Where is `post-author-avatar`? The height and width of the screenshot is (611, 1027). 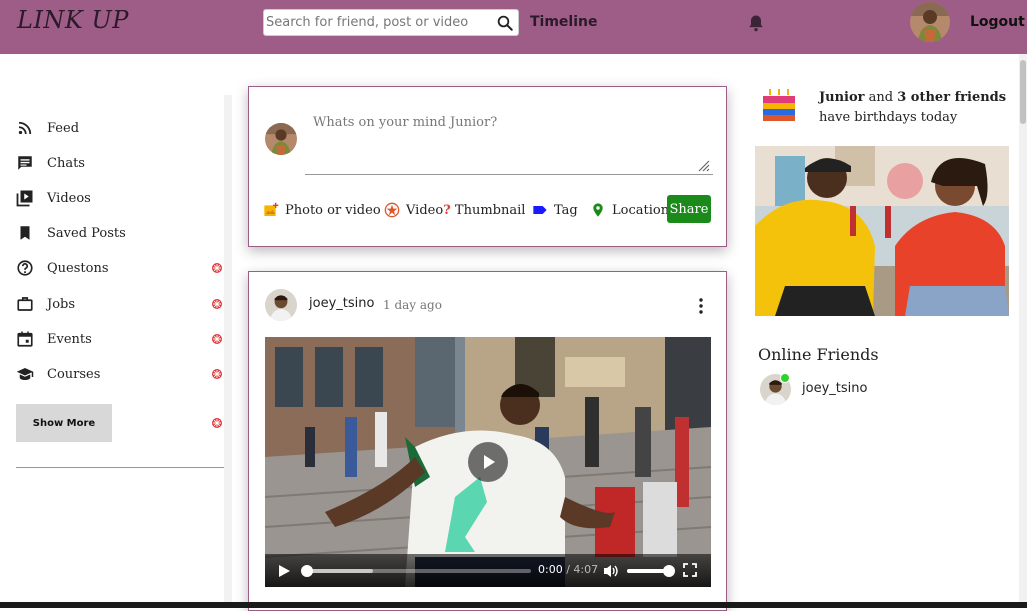
post-author-avatar is located at coordinates (281, 305).